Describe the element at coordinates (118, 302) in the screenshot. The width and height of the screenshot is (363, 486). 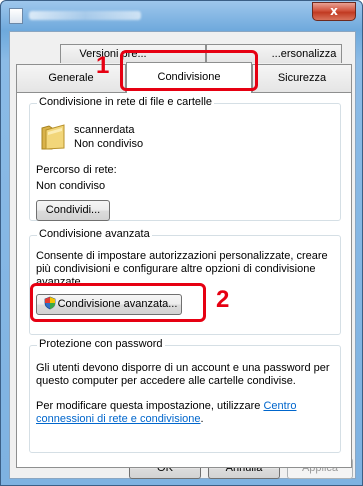
I see `callout-box-advanced-sharing` at that location.